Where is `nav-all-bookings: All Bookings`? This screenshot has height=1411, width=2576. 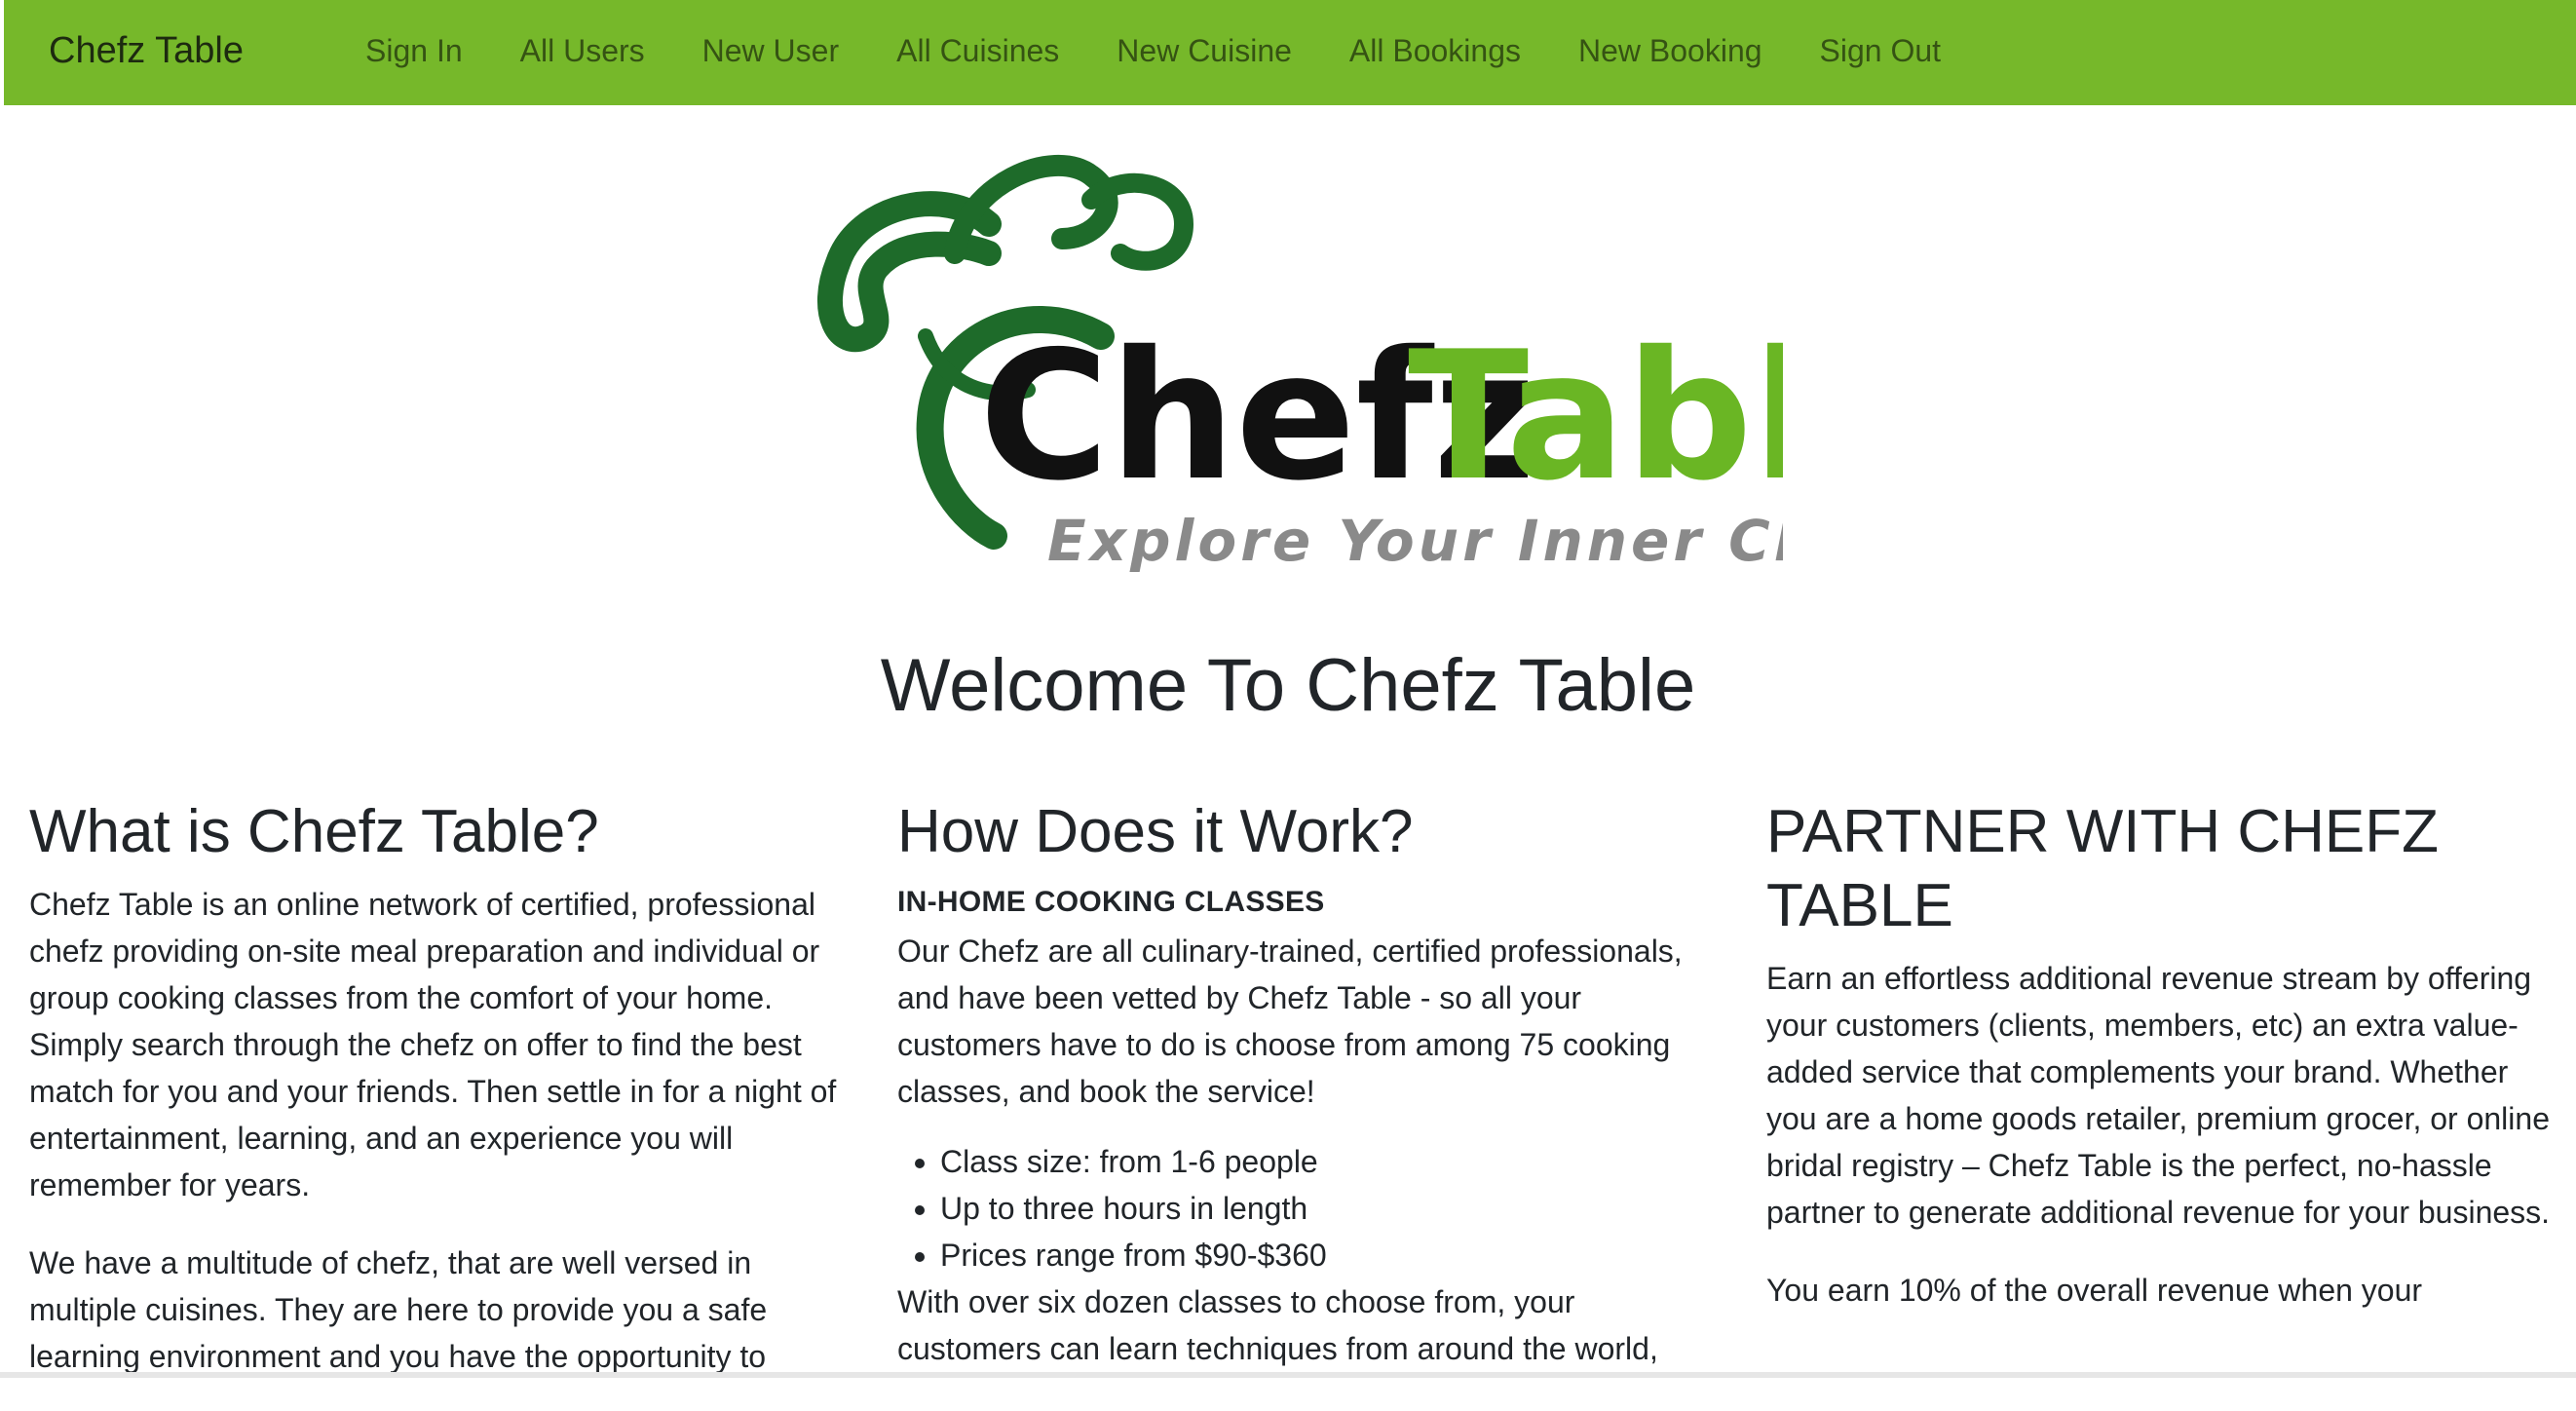
nav-all-bookings: All Bookings is located at coordinates (1435, 50).